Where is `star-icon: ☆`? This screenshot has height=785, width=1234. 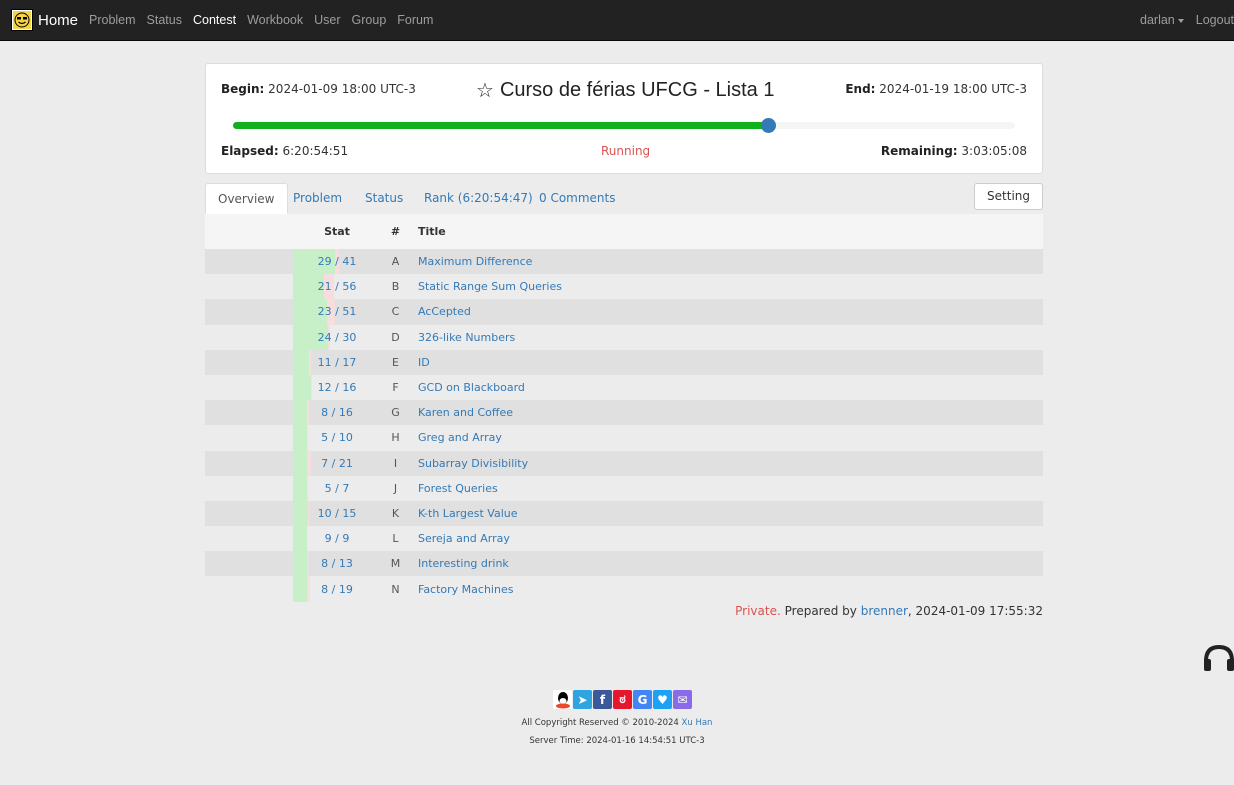
star-icon: ☆ is located at coordinates (485, 90).